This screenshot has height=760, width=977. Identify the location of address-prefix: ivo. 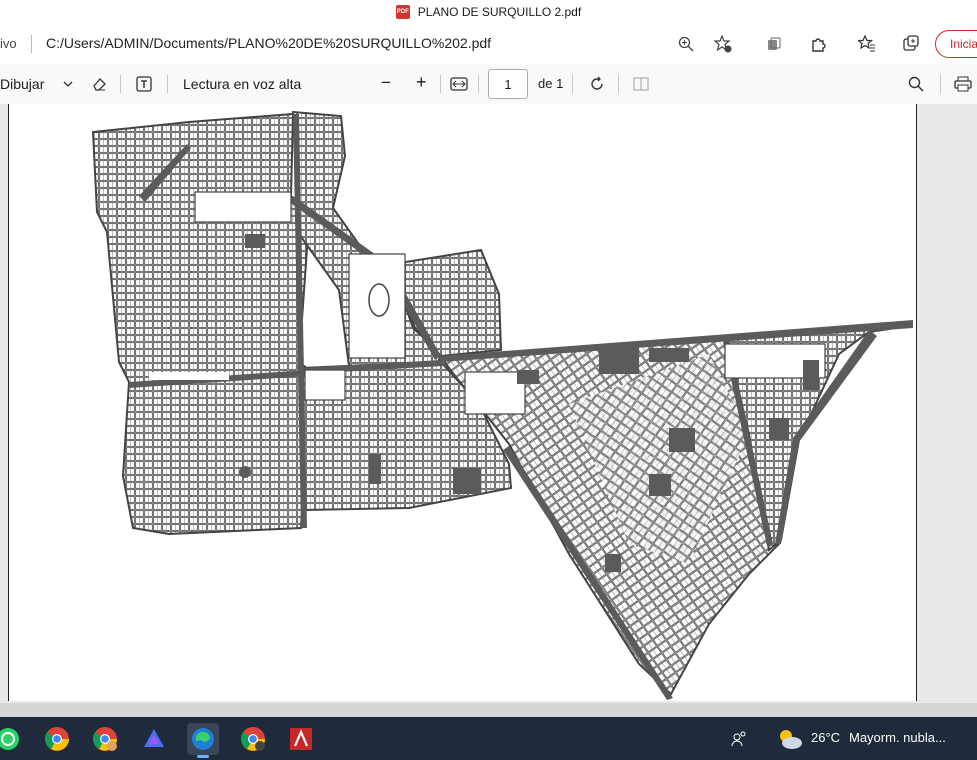
(8, 43).